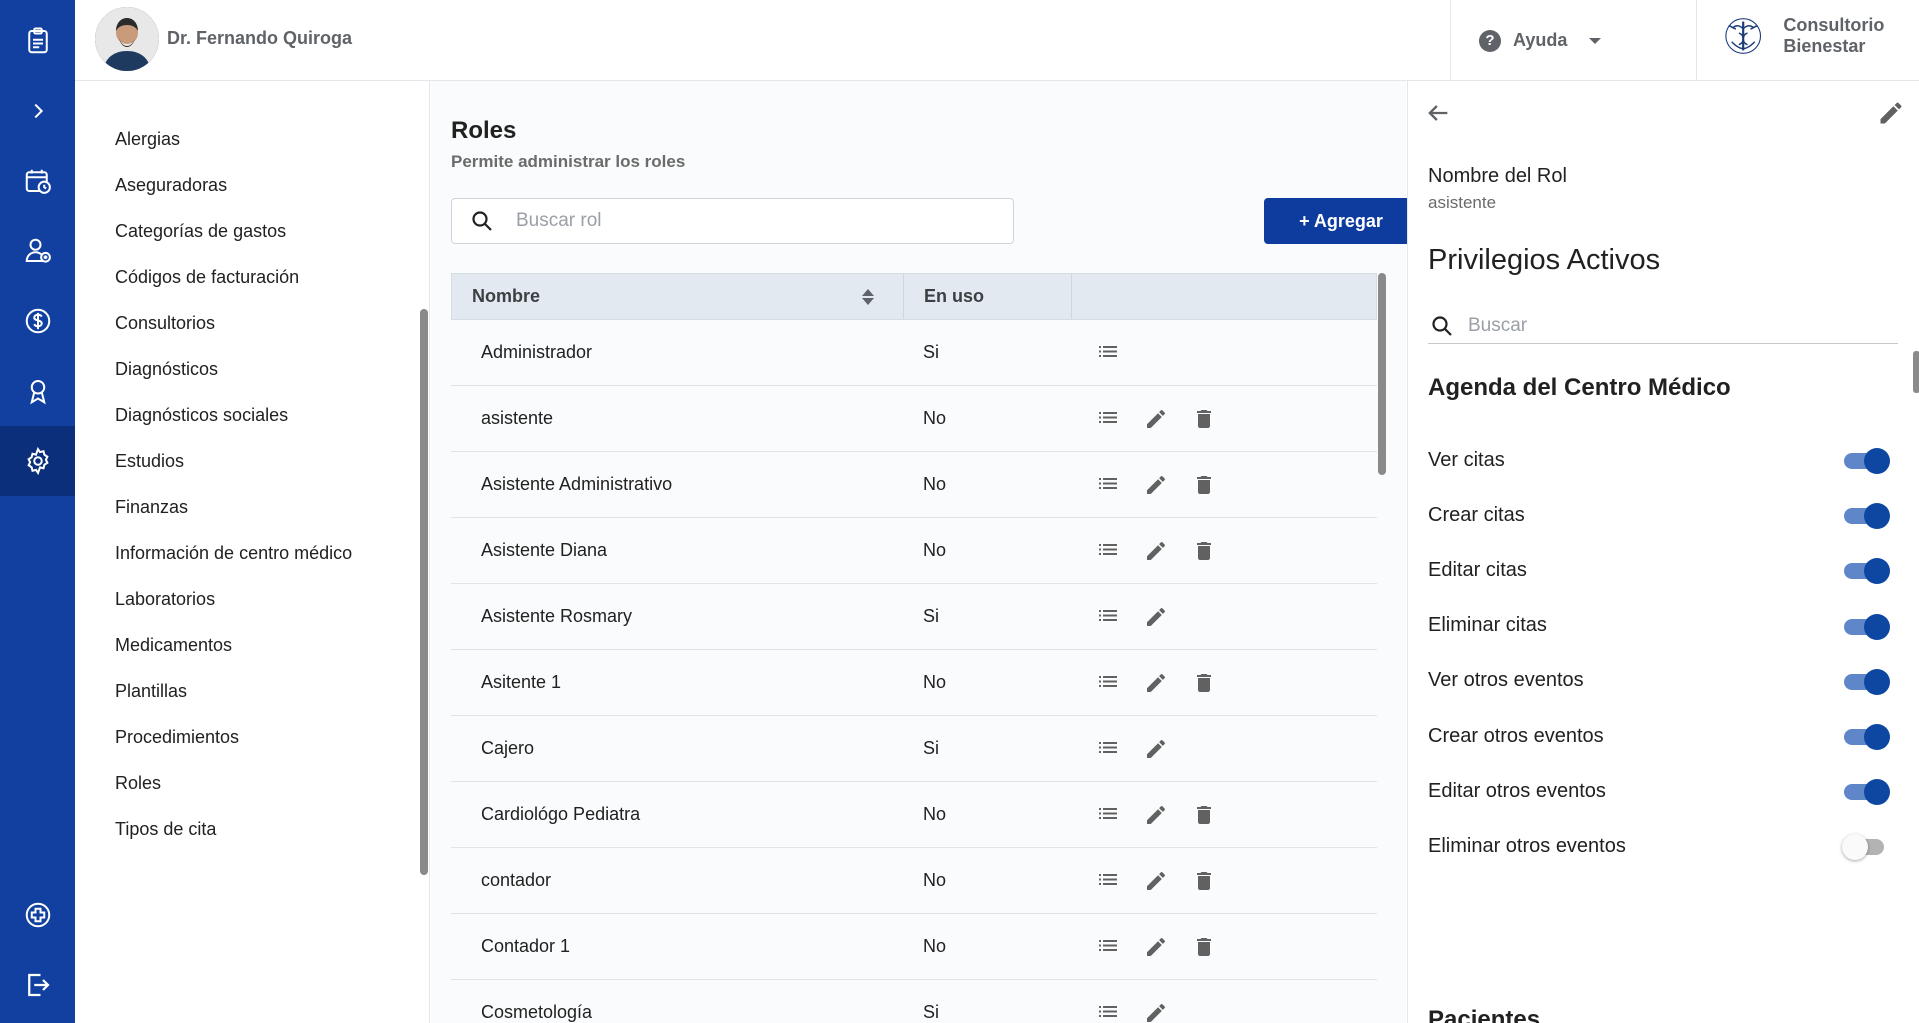  Describe the element at coordinates (424, 592) in the screenshot. I see `menu-scrollbar` at that location.